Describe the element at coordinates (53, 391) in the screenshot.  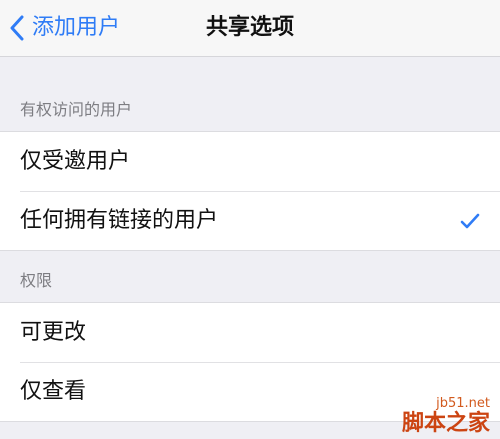
I see `option-label: 仅查看` at that location.